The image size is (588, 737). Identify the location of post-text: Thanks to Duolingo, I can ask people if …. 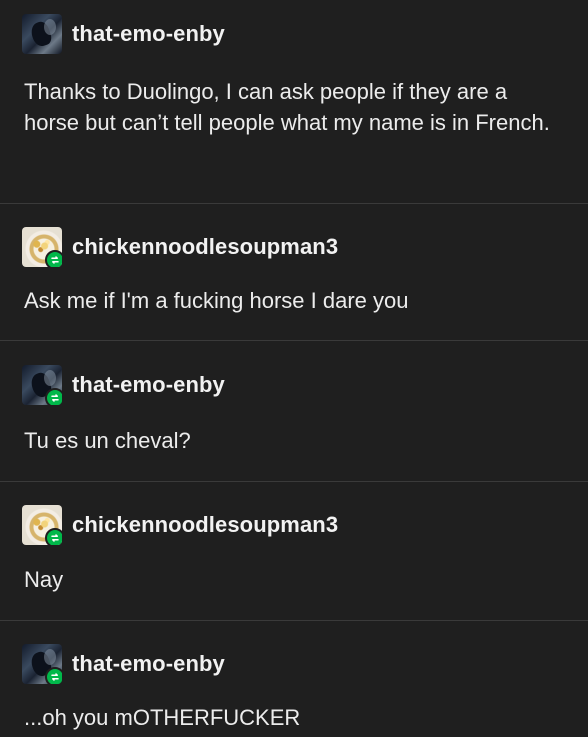
(287, 107).